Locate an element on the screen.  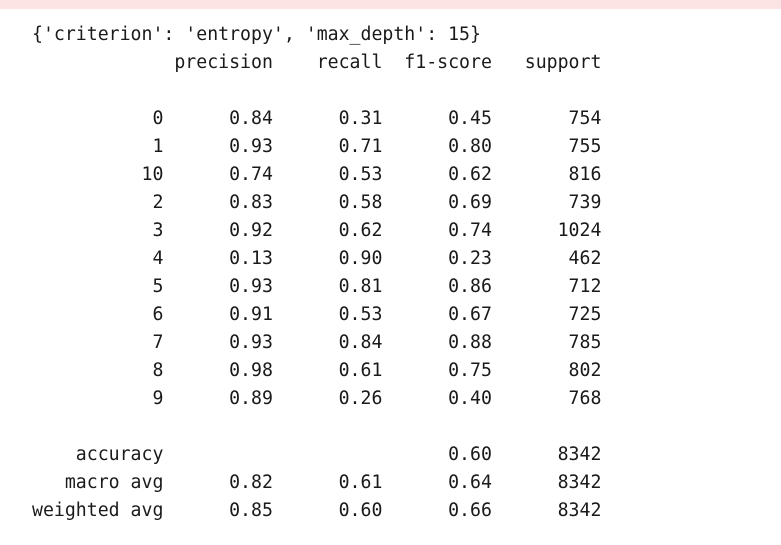
cell-top-bar is located at coordinates (390, 4).